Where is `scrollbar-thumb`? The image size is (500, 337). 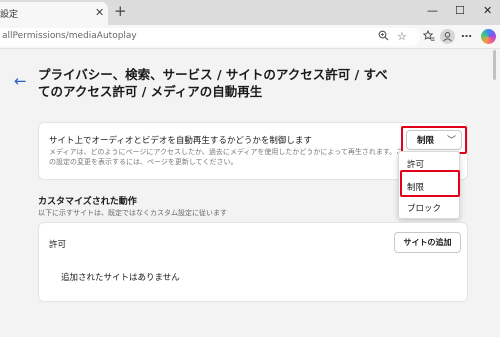
scrollbar-thumb is located at coordinates (494, 65).